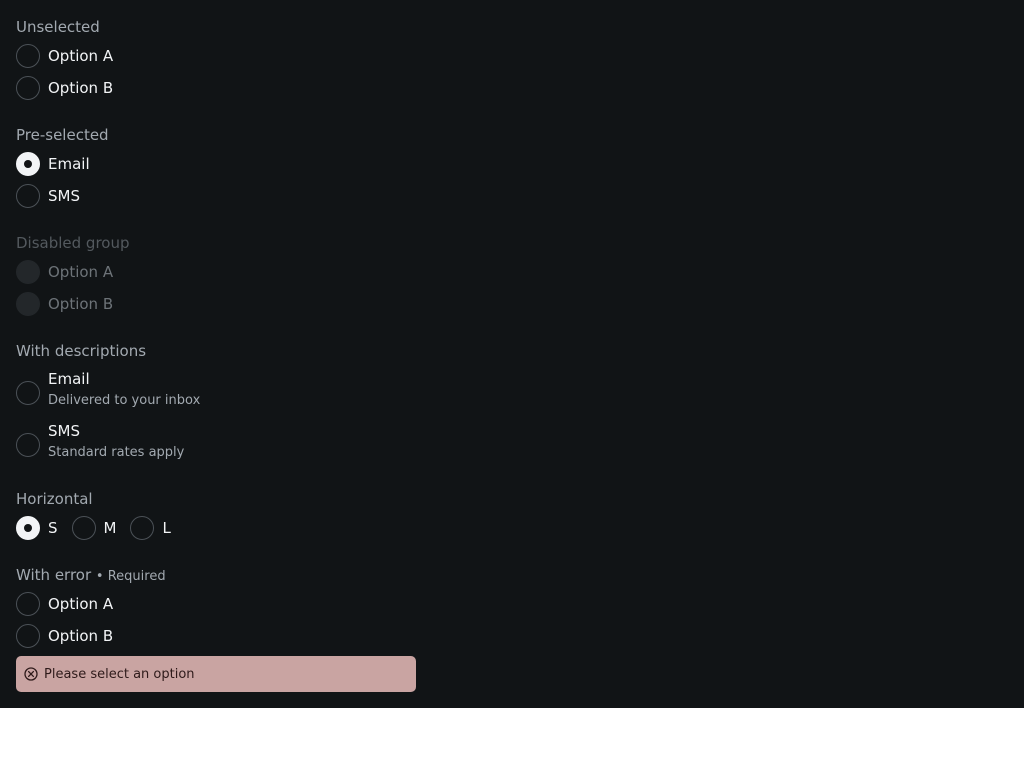  Describe the element at coordinates (54, 575) in the screenshot. I see `group-label-error-text: With error` at that location.